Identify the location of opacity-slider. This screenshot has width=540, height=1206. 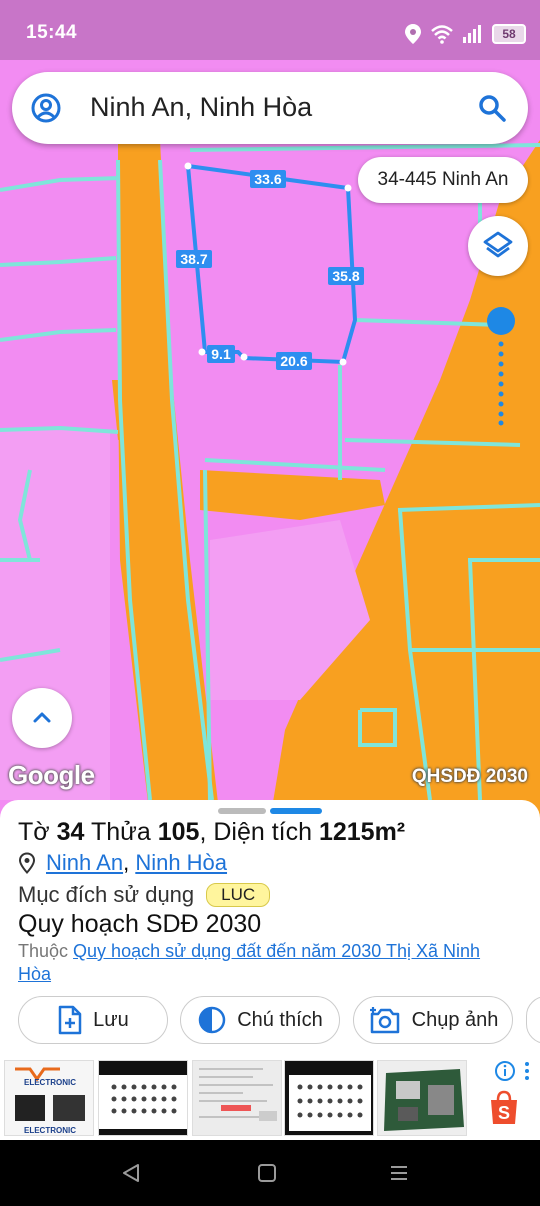
(501, 367).